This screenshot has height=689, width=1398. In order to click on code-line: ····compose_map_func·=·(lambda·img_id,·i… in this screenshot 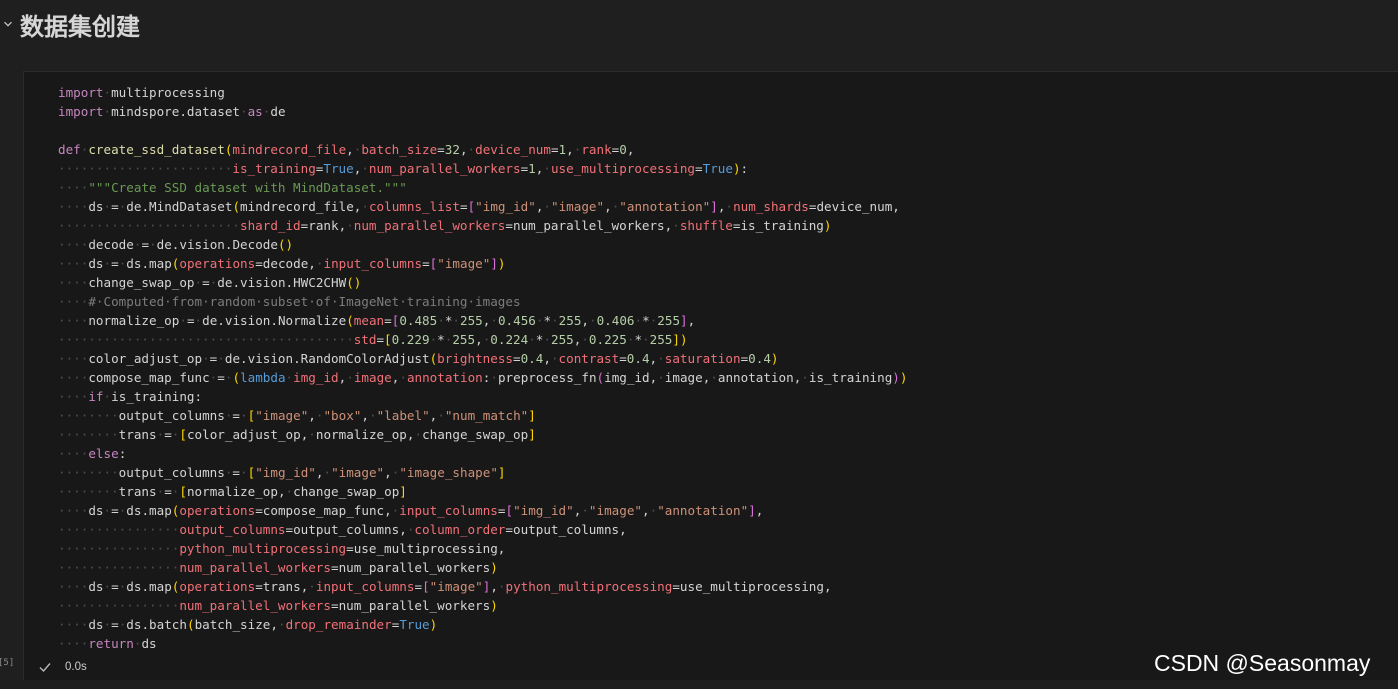, I will do `click(483, 377)`.